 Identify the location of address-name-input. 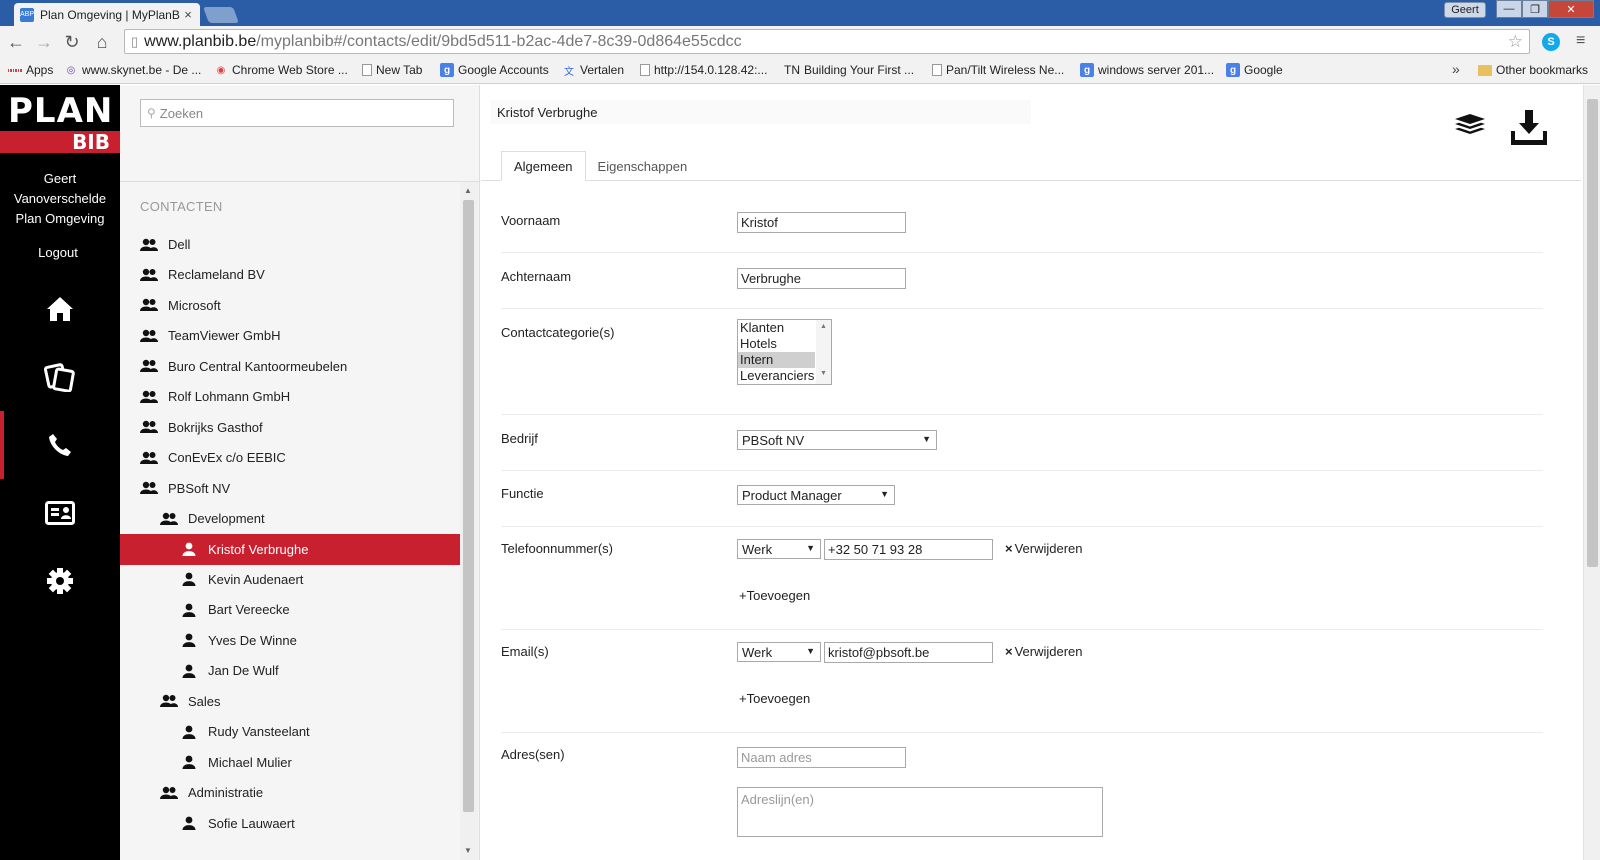
(821, 757).